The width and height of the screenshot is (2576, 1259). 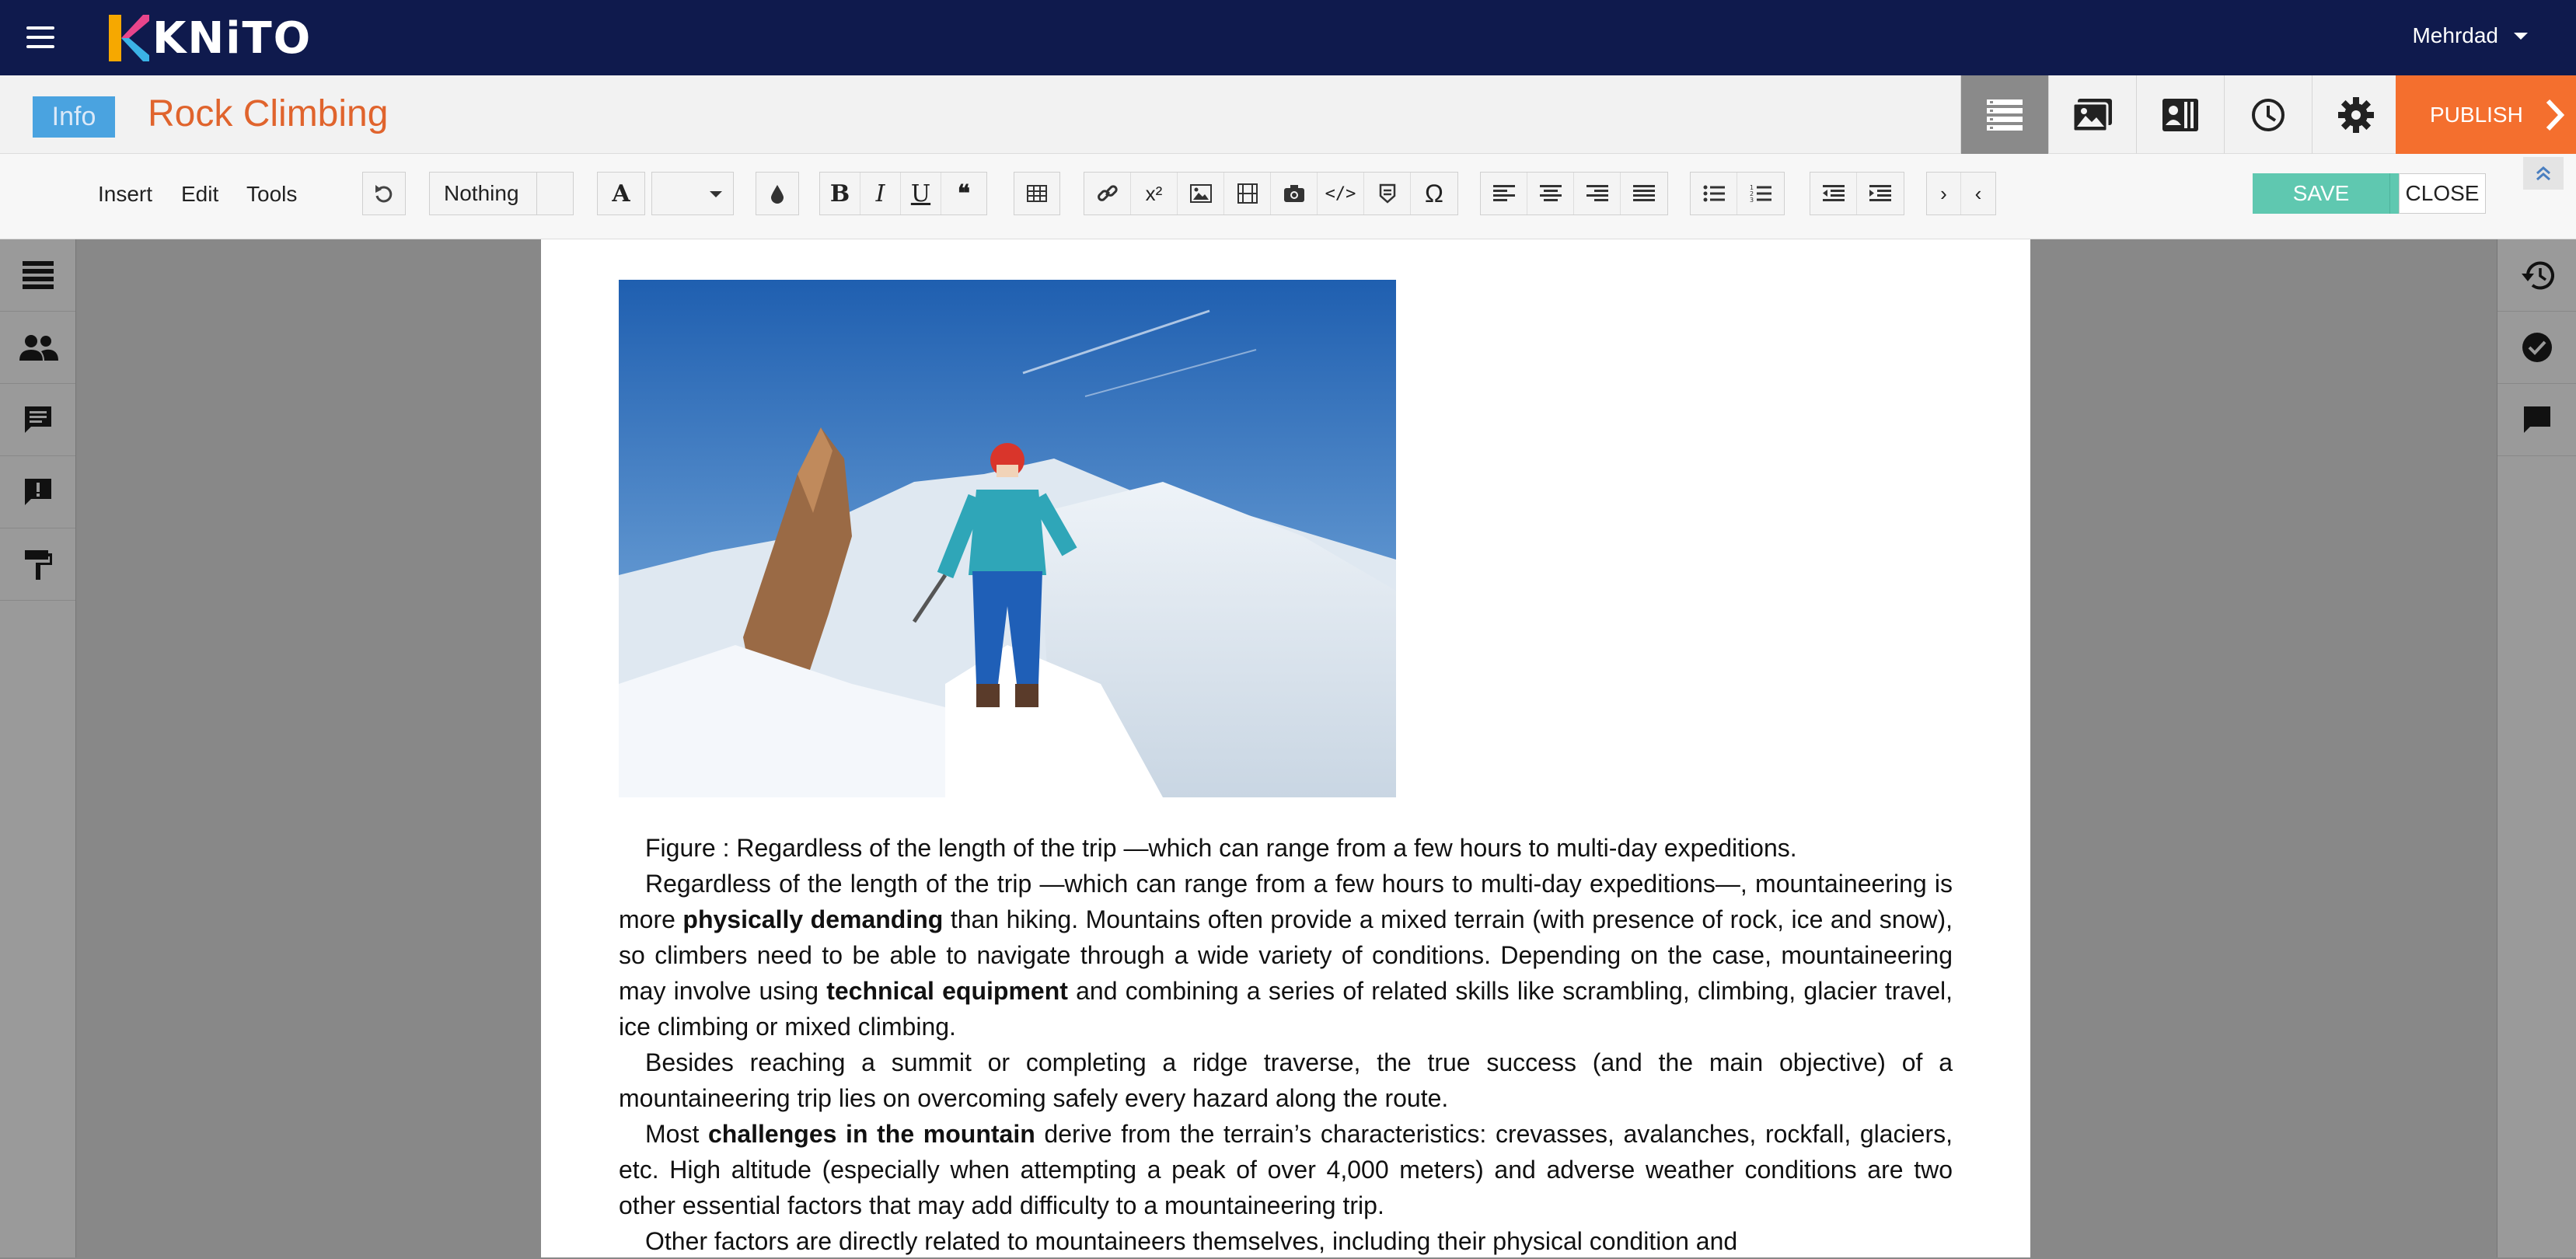 What do you see at coordinates (232, 38) in the screenshot?
I see `logo-text: KNiTO` at bounding box center [232, 38].